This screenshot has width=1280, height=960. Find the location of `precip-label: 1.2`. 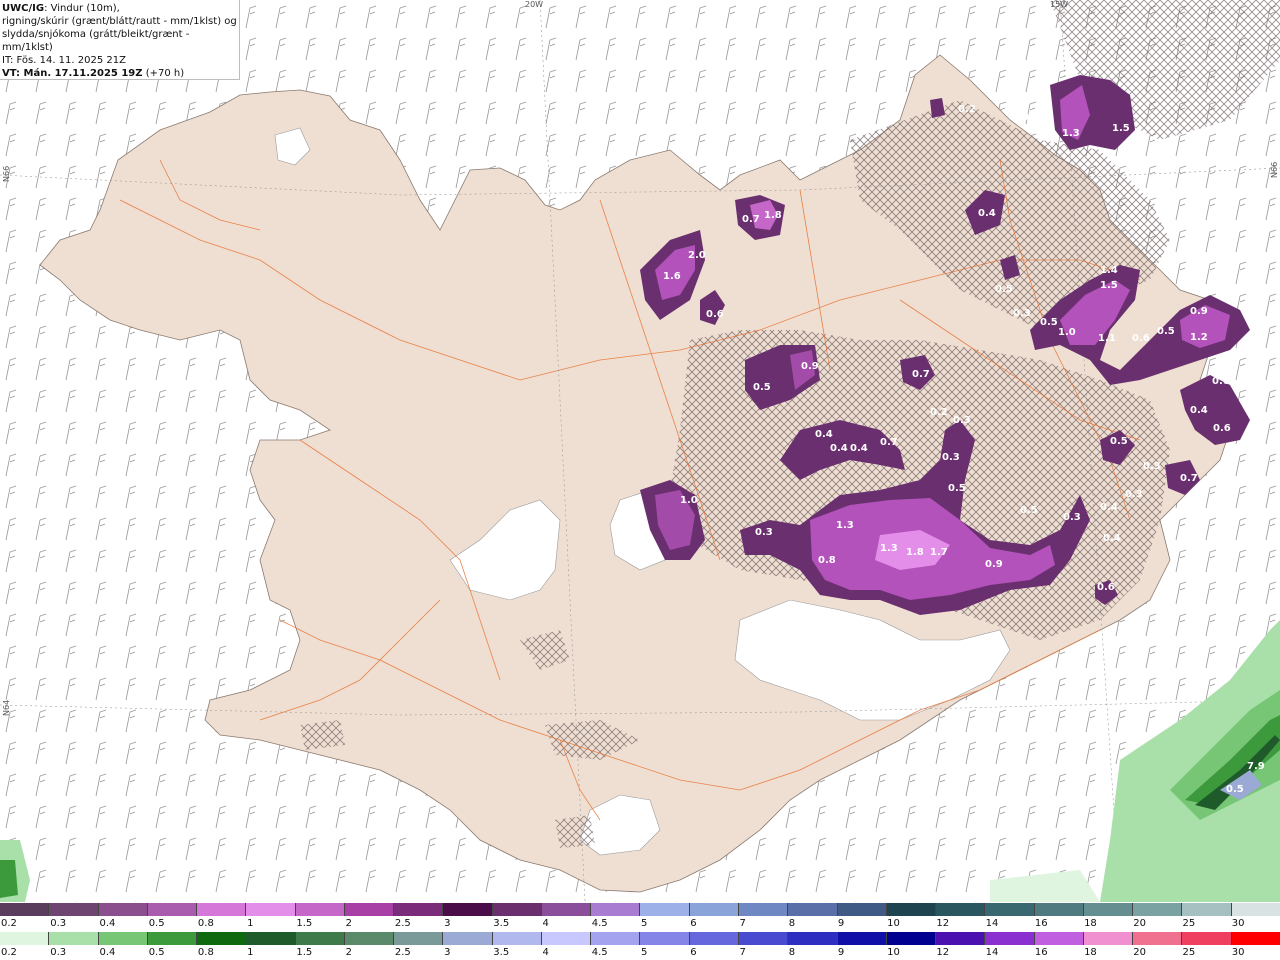

precip-label: 1.2 is located at coordinates (1199, 337).